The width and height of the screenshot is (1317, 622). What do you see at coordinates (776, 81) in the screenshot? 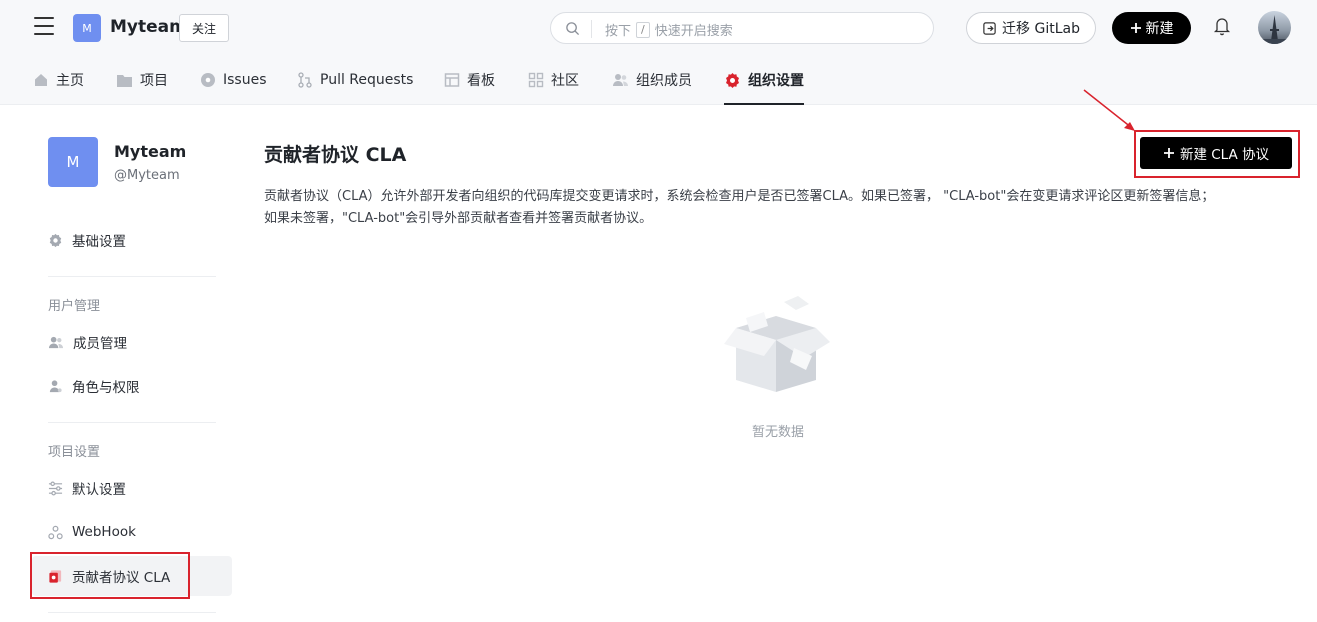
I see `tab-label: 组织设置` at bounding box center [776, 81].